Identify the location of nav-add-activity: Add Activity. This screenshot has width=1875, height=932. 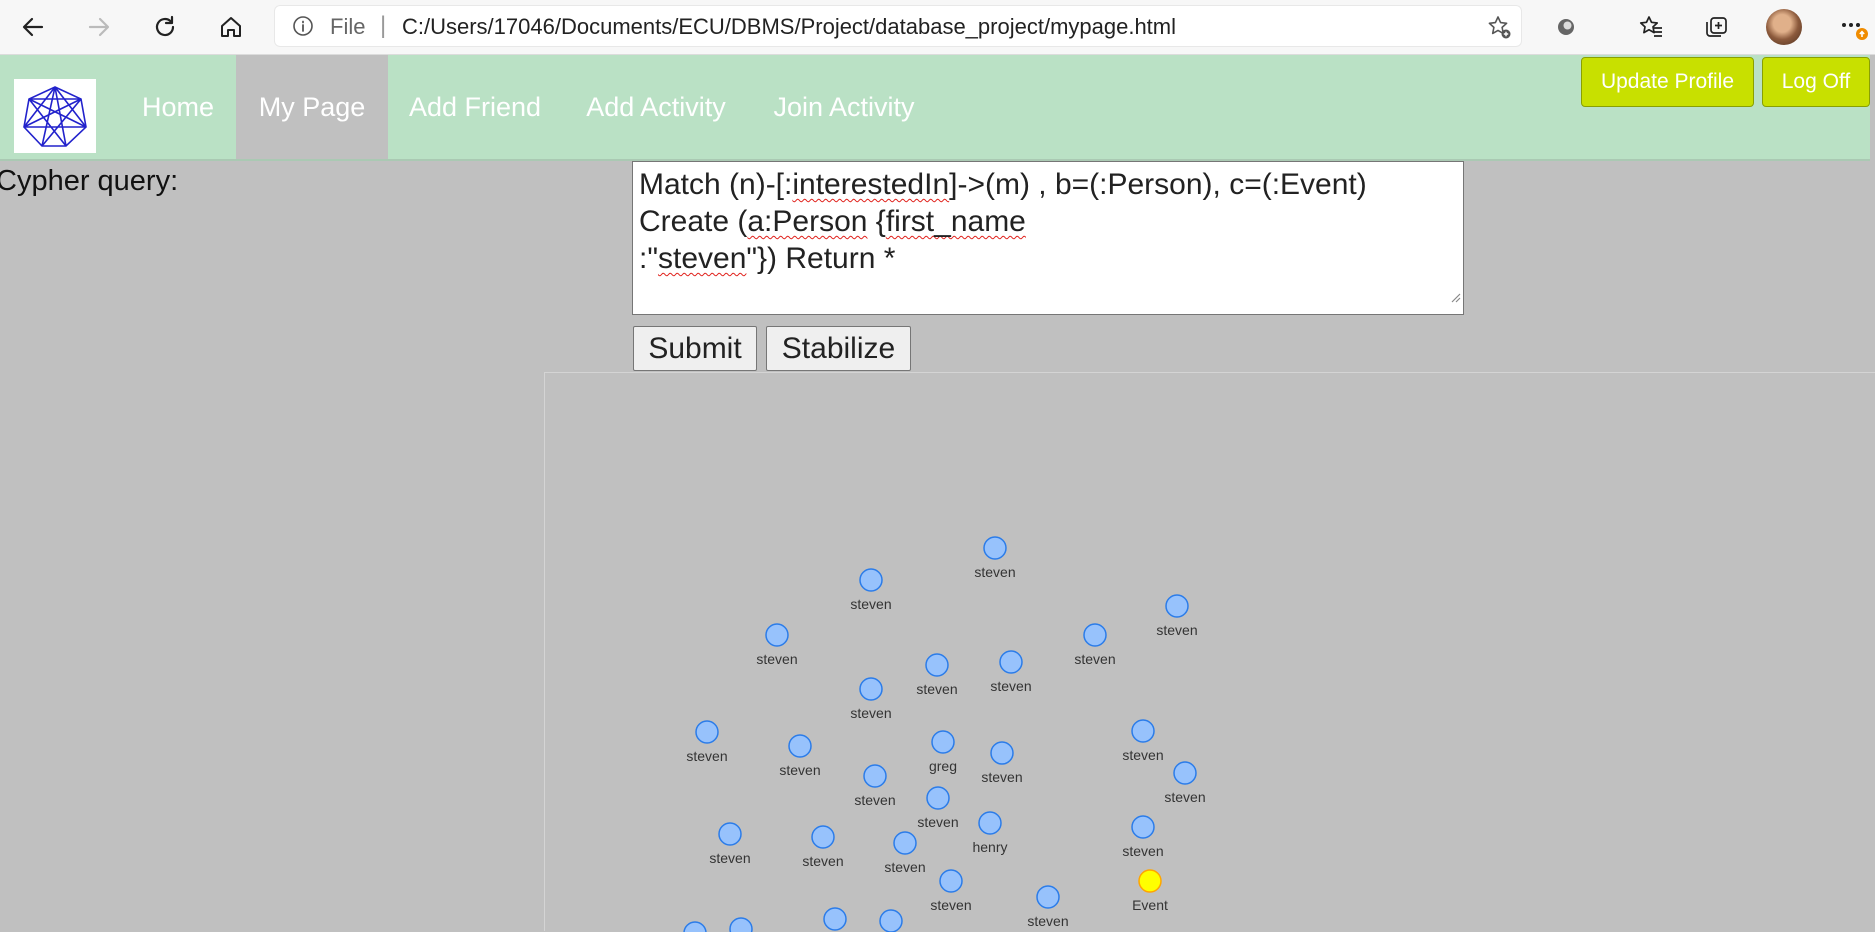
(656, 107).